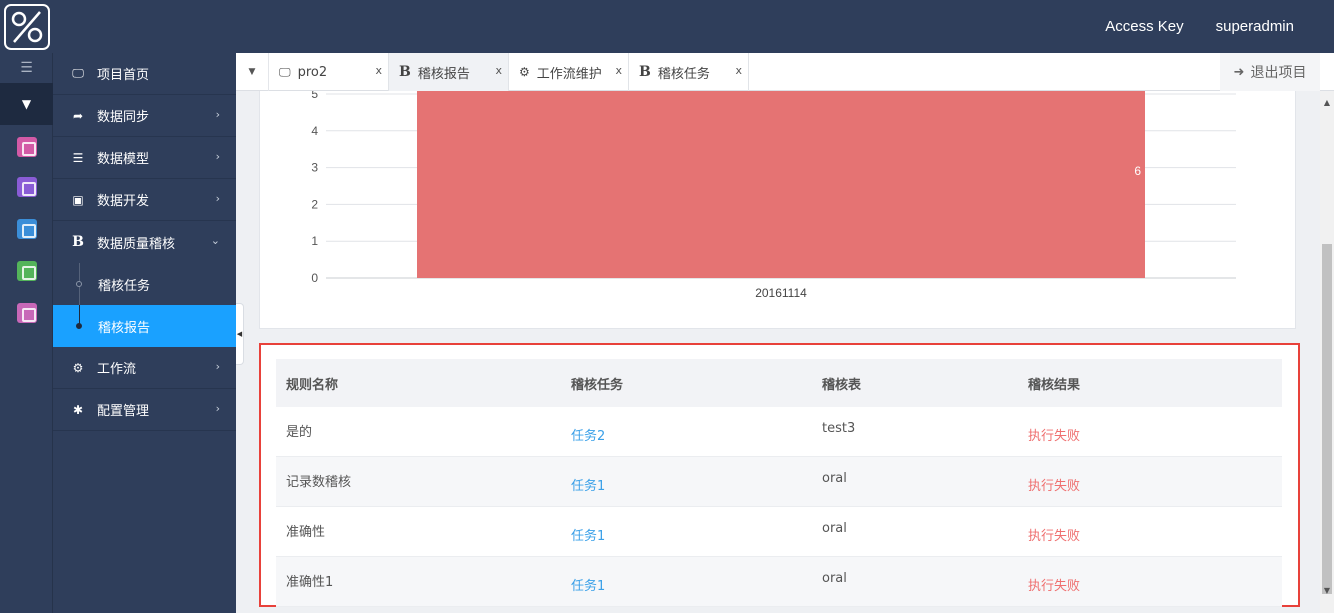 The height and width of the screenshot is (613, 1334). I want to click on y-tick-label: 0, so click(314, 278).